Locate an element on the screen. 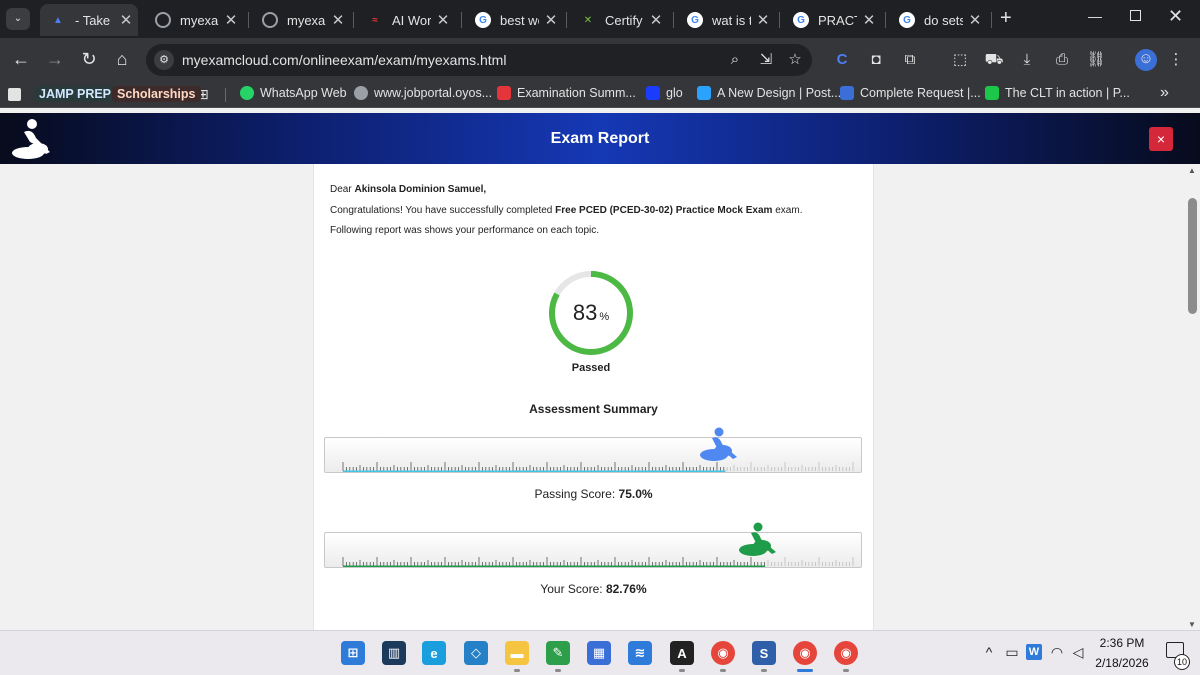  score-display: 83% is located at coordinates (591, 313).